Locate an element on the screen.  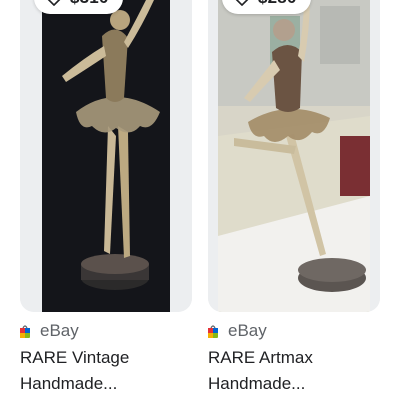
price-badge: $280 is located at coordinates (266, 7).